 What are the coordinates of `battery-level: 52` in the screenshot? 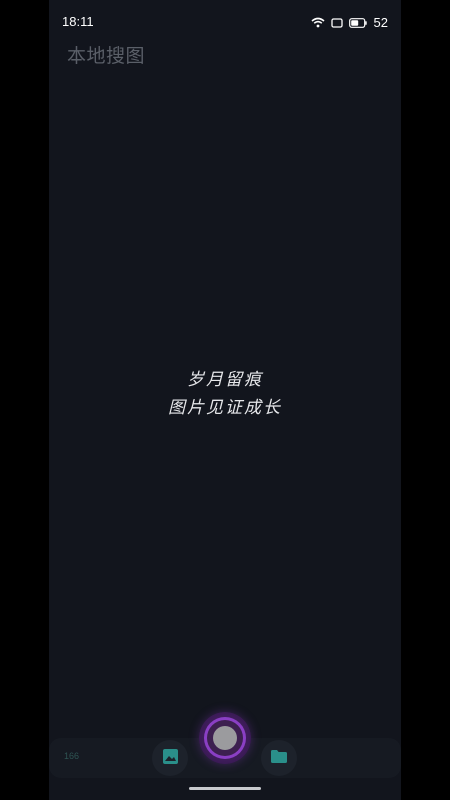 It's located at (380, 22).